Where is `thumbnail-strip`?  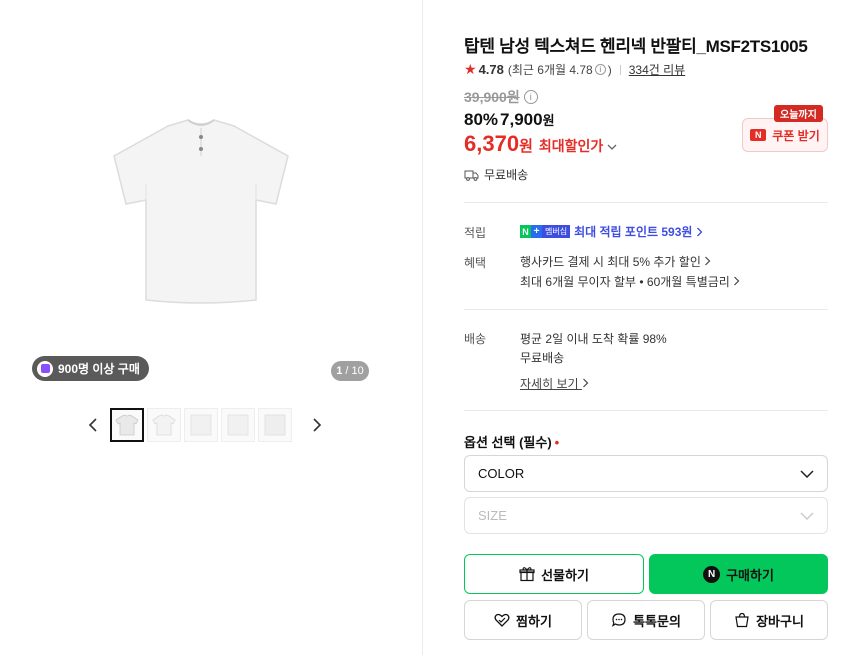 thumbnail-strip is located at coordinates (205, 425).